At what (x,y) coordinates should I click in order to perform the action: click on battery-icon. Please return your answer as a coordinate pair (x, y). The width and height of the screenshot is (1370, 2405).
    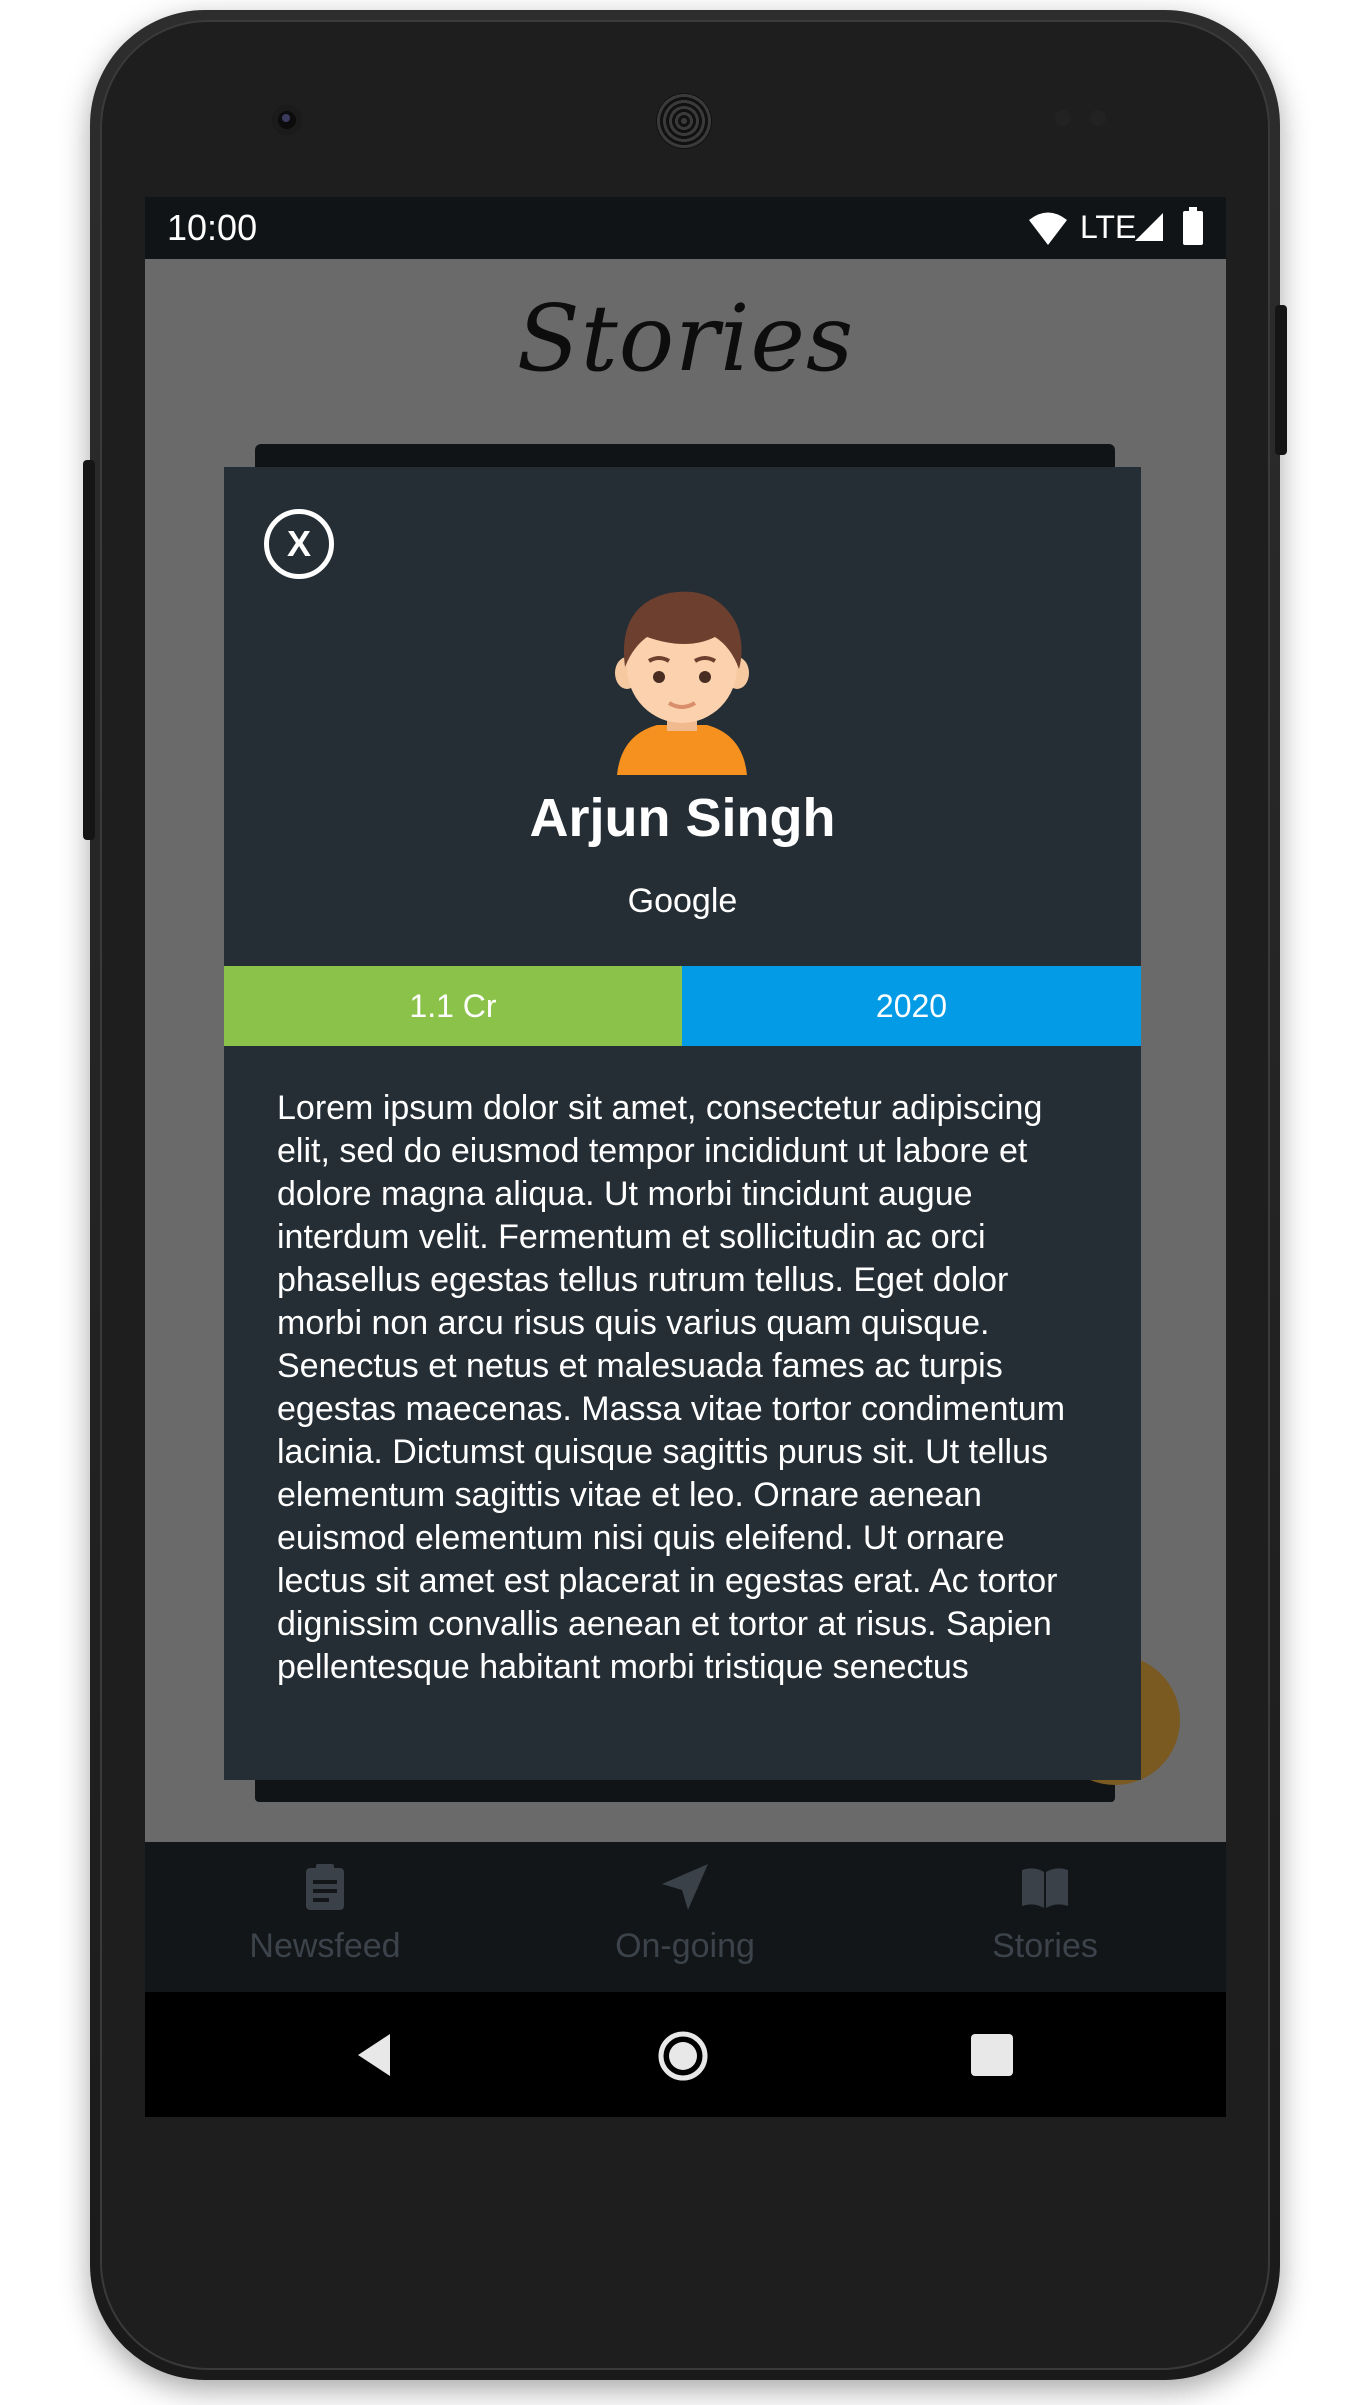
    Looking at the image, I should click on (1193, 226).